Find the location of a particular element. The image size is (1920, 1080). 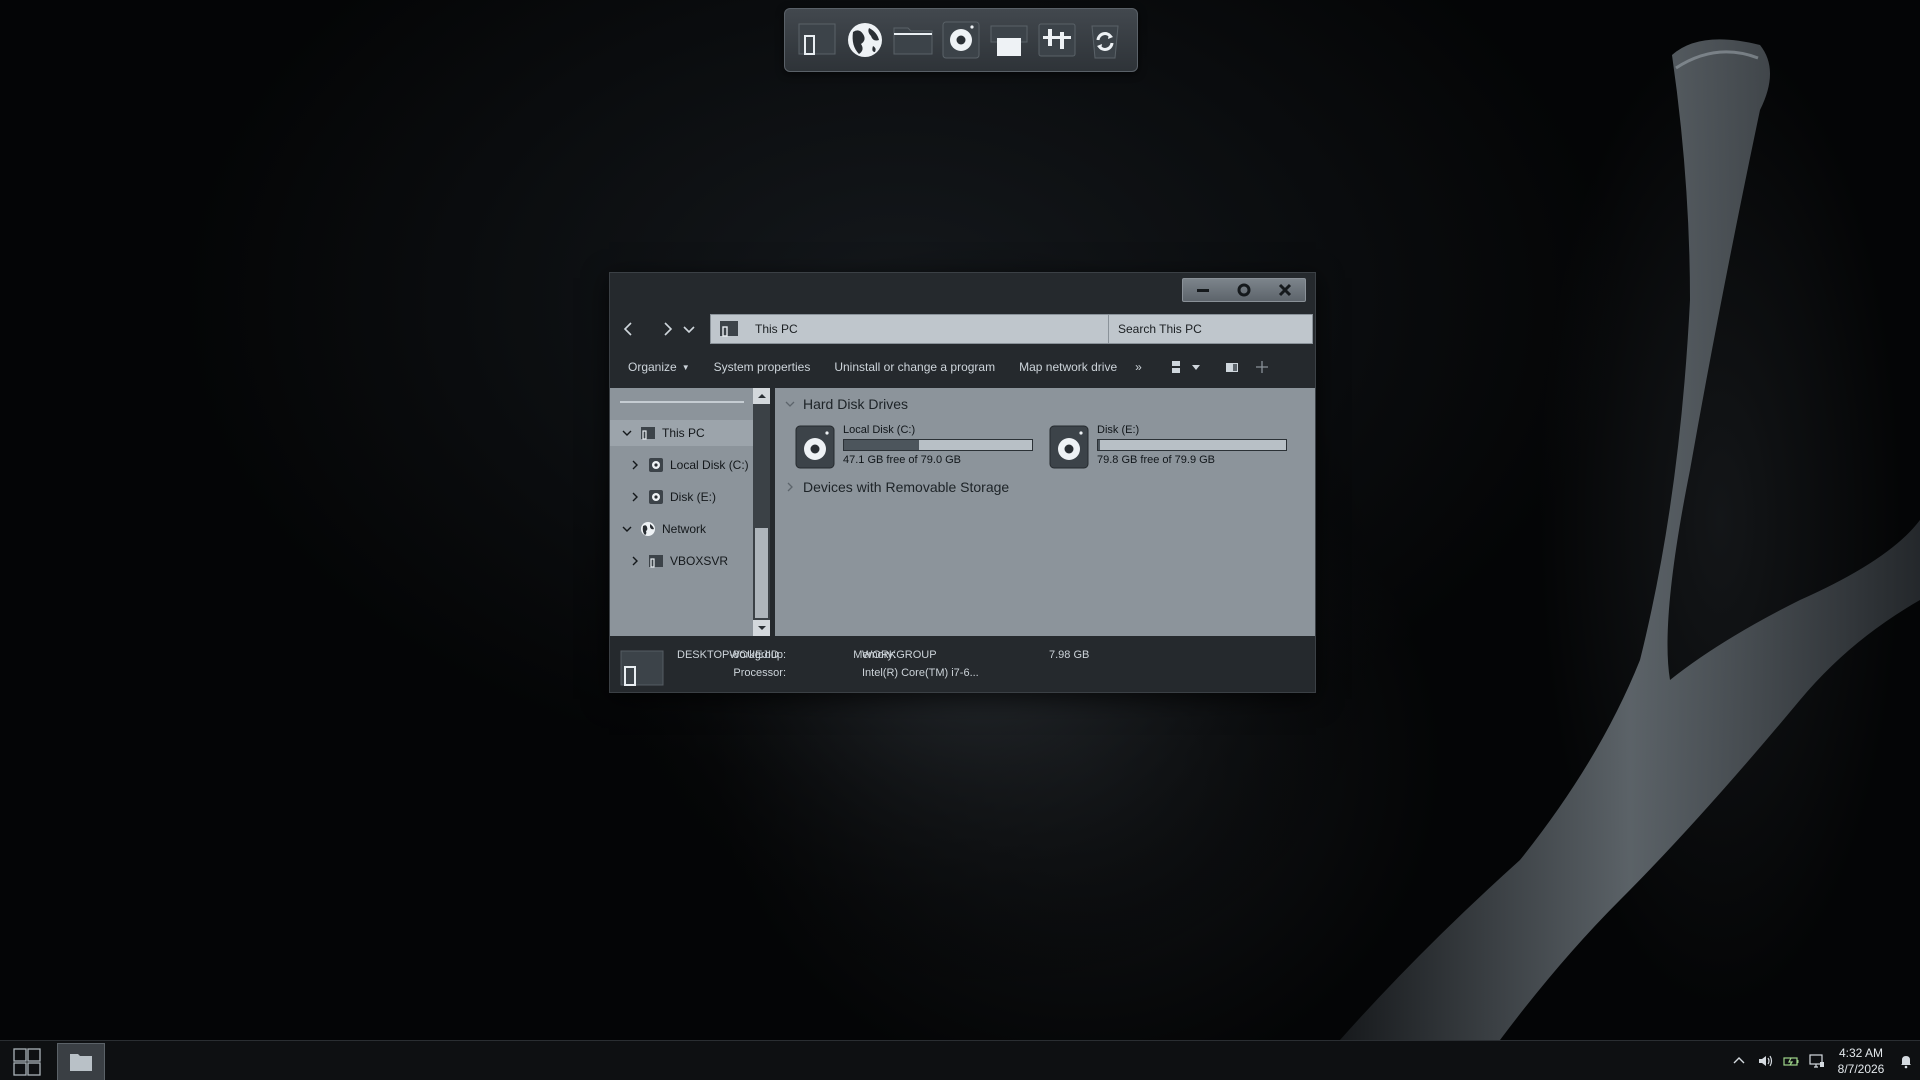

group-hard-disk-drives: Hard Disk Drives is located at coordinates (846, 404).